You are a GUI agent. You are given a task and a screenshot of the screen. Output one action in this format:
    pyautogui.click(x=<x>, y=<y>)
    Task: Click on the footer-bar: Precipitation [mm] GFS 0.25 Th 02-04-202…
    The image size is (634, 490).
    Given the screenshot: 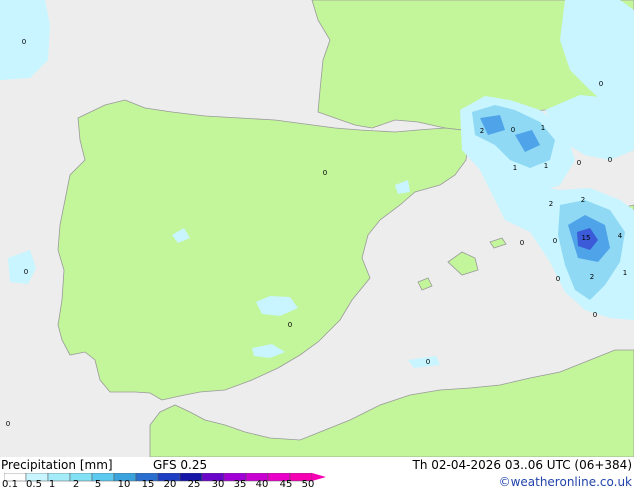 What is the action you would take?
    pyautogui.click(x=317, y=473)
    